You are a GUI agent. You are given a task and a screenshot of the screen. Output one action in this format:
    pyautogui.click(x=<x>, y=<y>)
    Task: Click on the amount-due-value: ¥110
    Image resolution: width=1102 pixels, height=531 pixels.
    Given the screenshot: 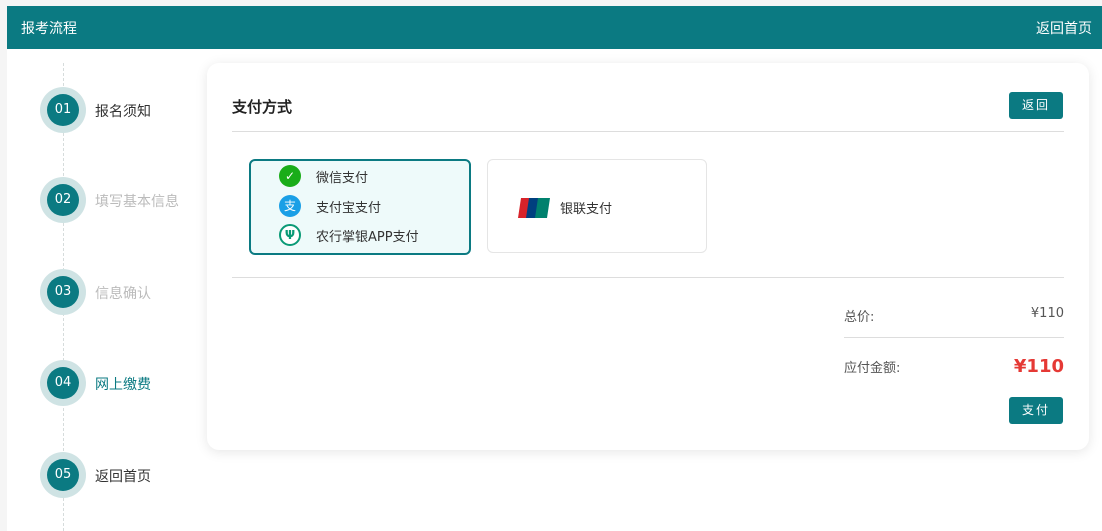 What is the action you would take?
    pyautogui.click(x=1038, y=366)
    